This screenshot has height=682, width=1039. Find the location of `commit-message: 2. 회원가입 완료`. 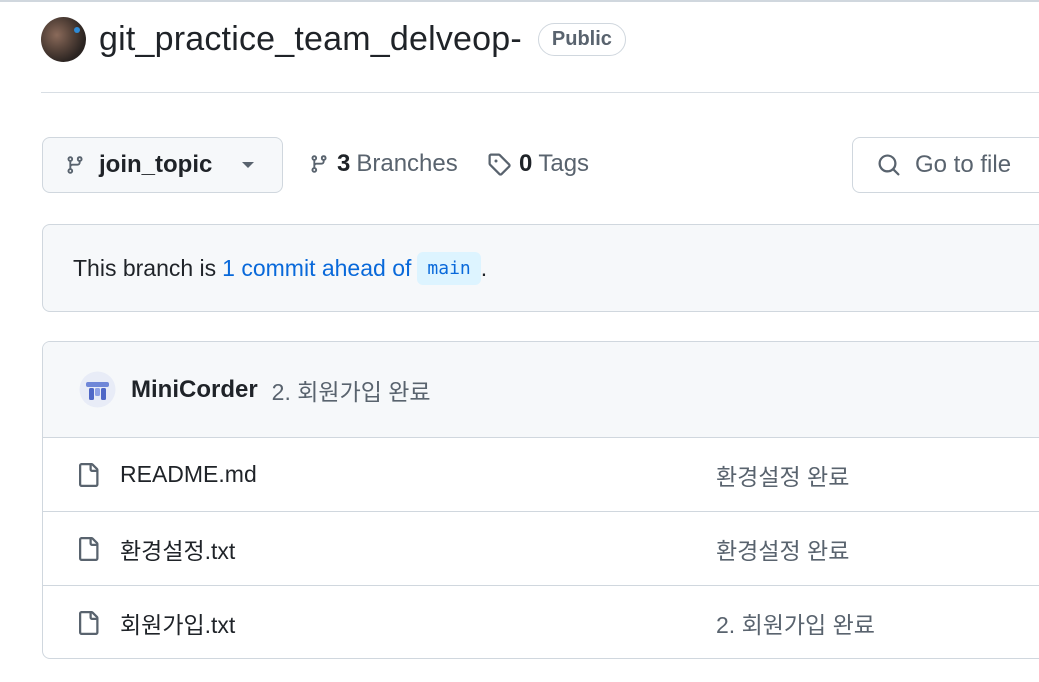

commit-message: 2. 회원가입 완료 is located at coordinates (351, 390).